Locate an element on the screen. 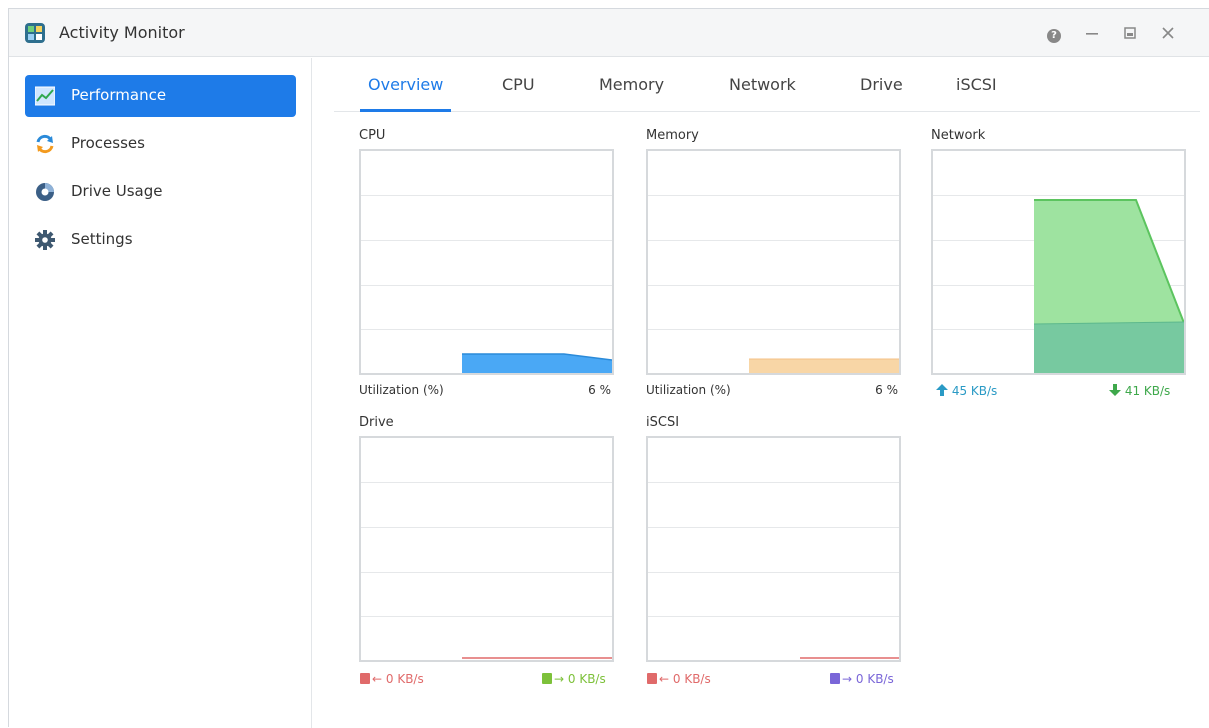 Image resolution: width=1209 pixels, height=728 pixels. network-upload-value: 45 KB/s is located at coordinates (974, 391).